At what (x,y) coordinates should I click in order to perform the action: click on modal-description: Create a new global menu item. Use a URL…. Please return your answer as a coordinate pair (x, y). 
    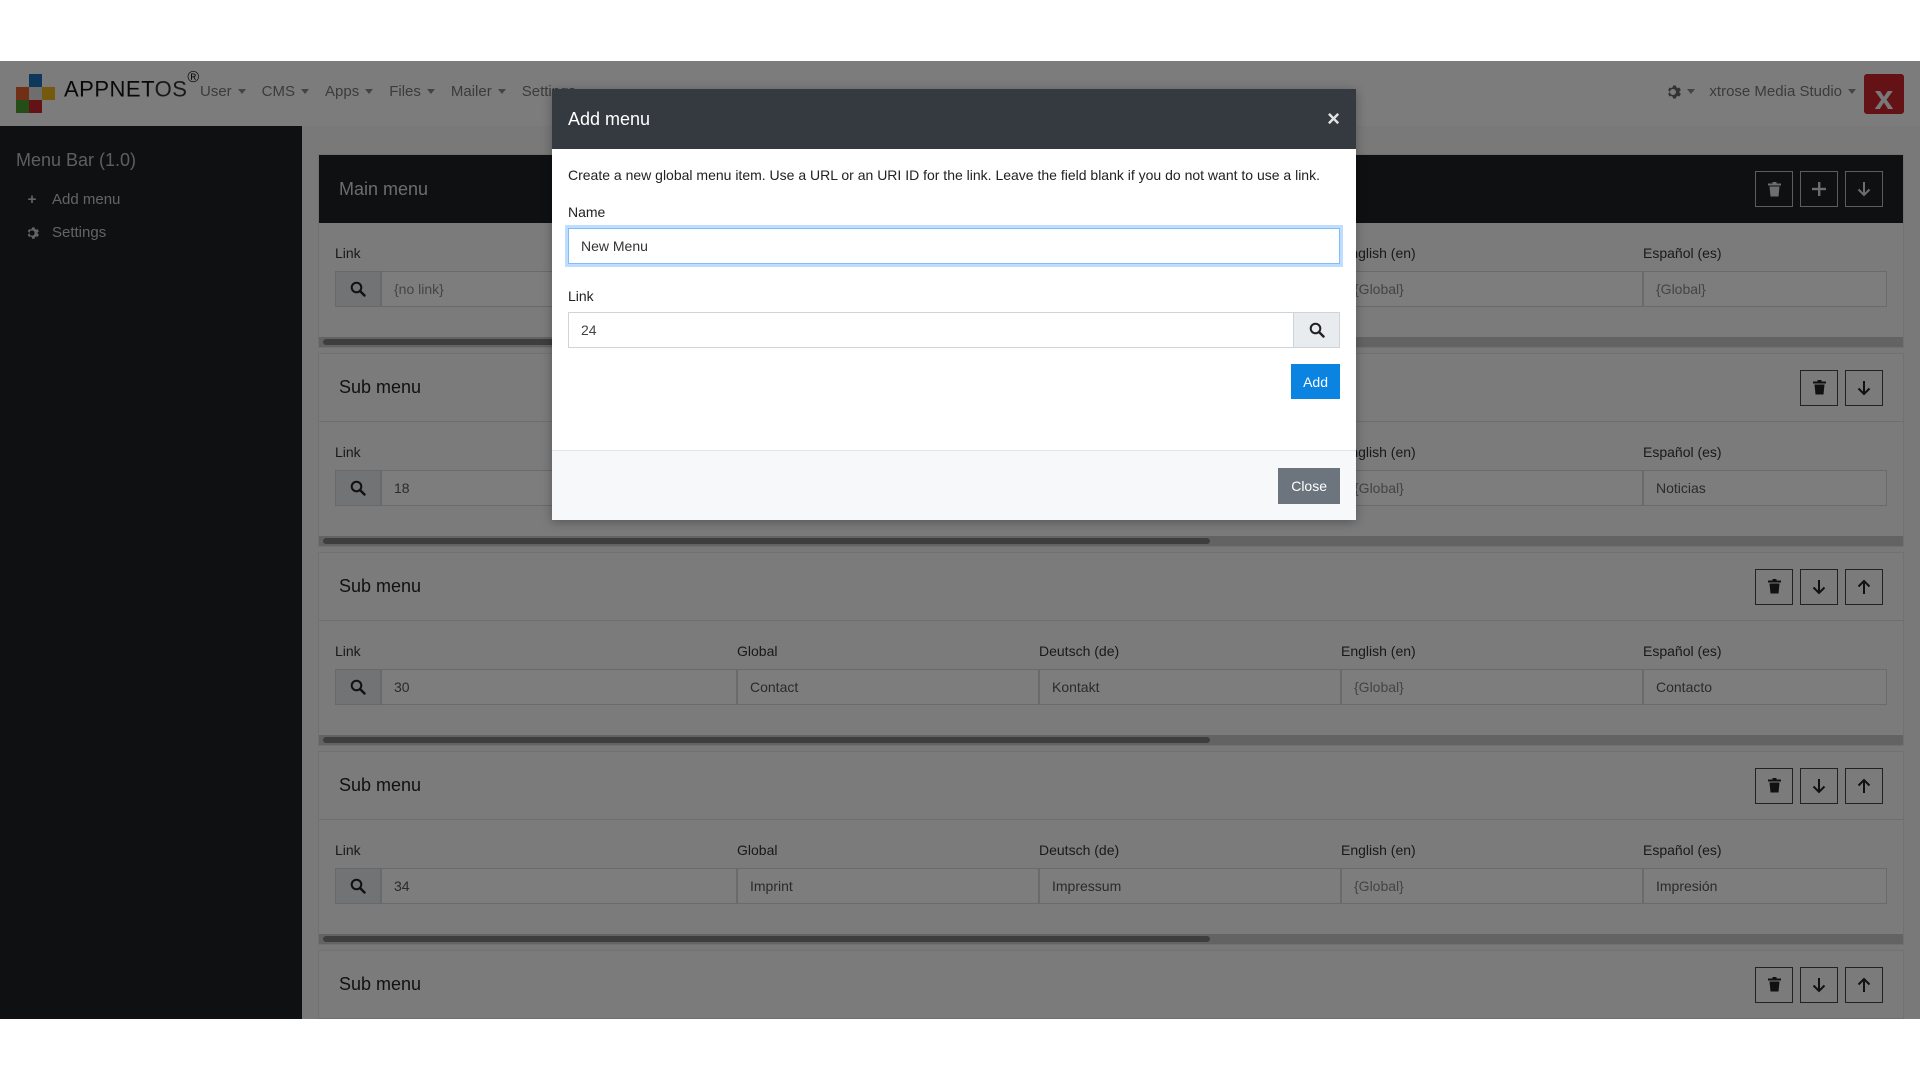
    Looking at the image, I should click on (944, 175).